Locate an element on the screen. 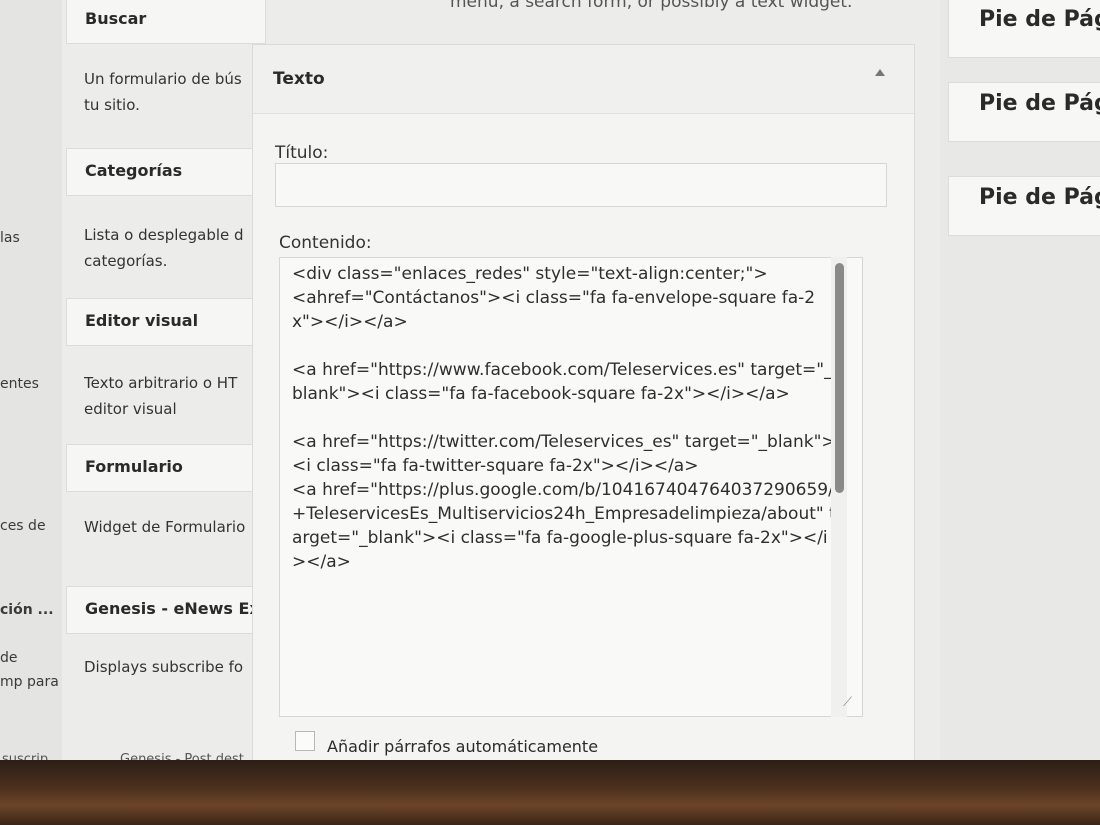 The height and width of the screenshot is (825, 1100). content-label: Contenido: is located at coordinates (325, 243).